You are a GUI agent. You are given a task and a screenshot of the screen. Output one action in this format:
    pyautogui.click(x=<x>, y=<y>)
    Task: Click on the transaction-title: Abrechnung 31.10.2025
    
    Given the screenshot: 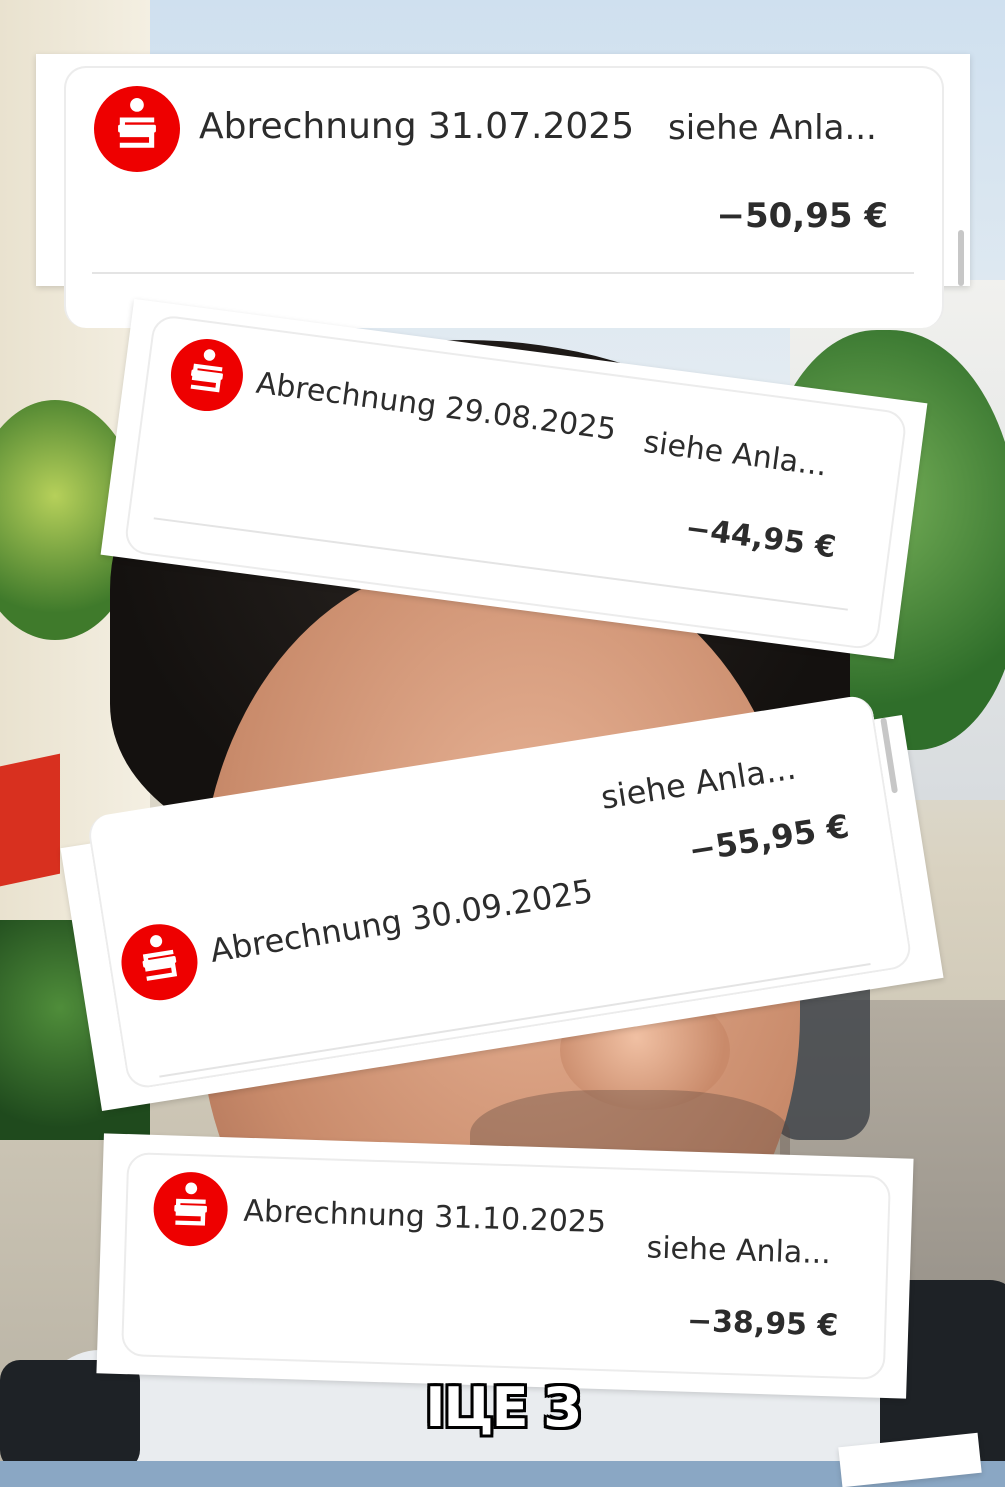 What is the action you would take?
    pyautogui.click(x=425, y=1217)
    